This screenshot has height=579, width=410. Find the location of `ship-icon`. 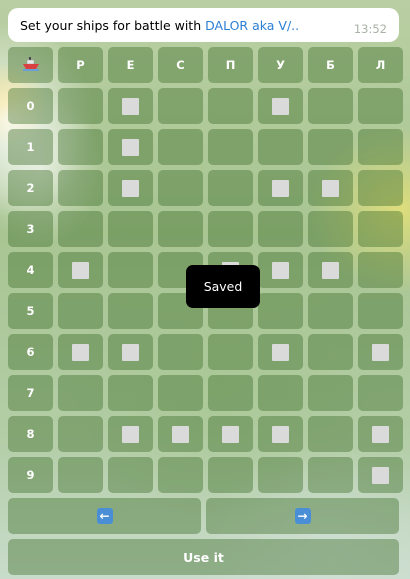

ship-icon is located at coordinates (31, 65).